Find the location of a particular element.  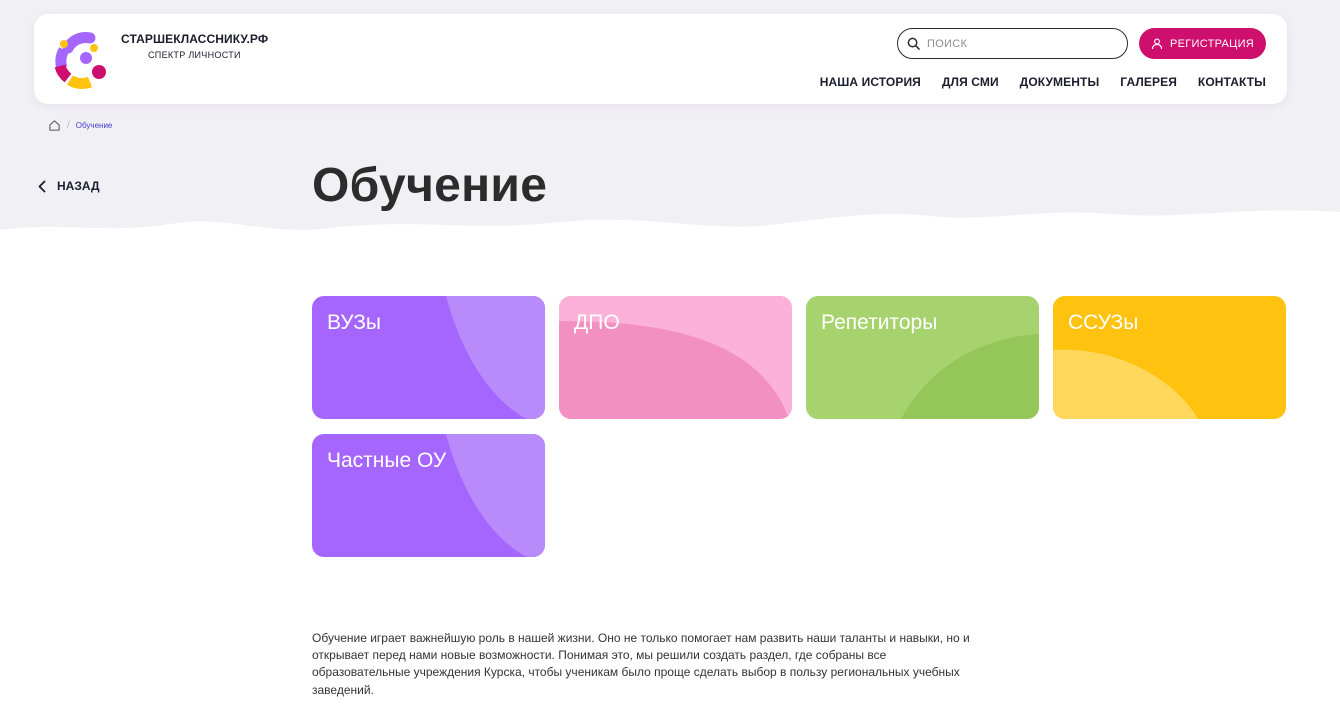

nav-item-media: ДЛЯ СМИ is located at coordinates (970, 82).